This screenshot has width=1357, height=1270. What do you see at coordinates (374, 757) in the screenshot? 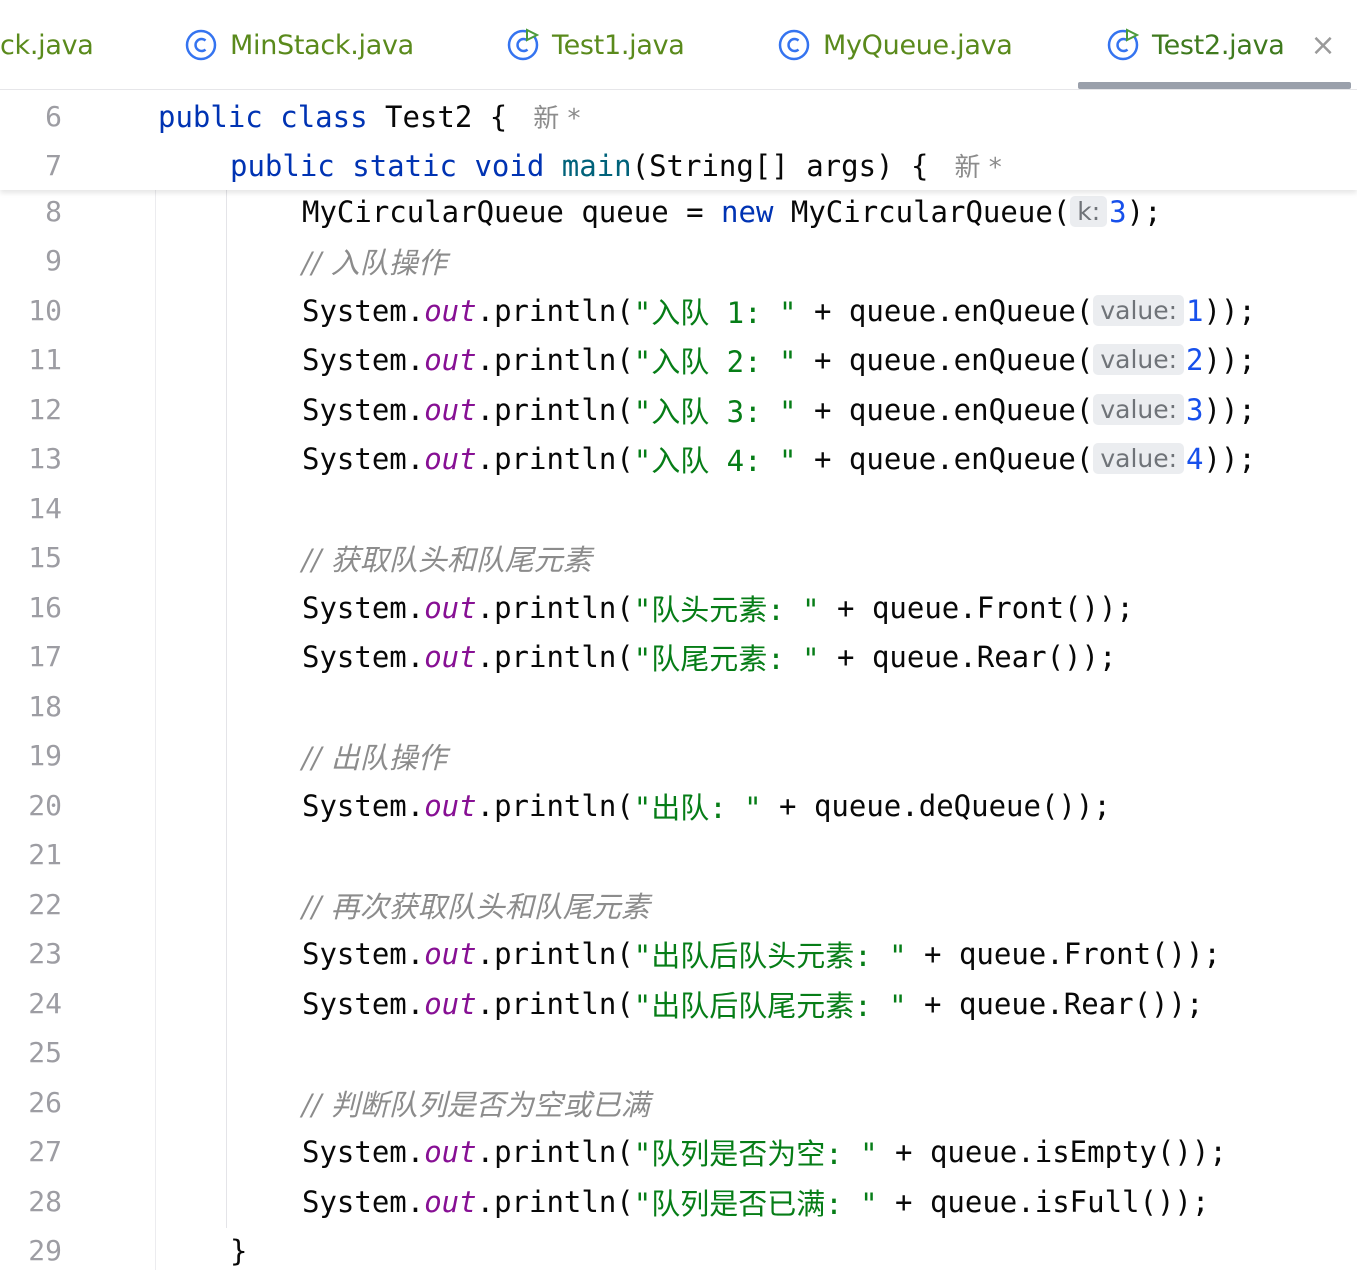
I see `comment: // 出队操作` at bounding box center [374, 757].